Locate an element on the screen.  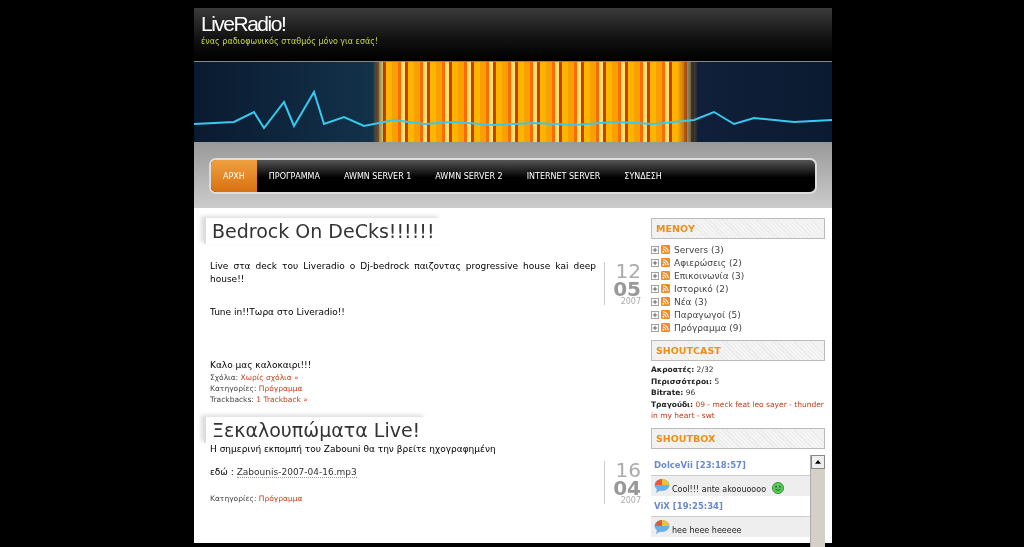
menu-heading: ΜΕΝΟΥ is located at coordinates (738, 228).